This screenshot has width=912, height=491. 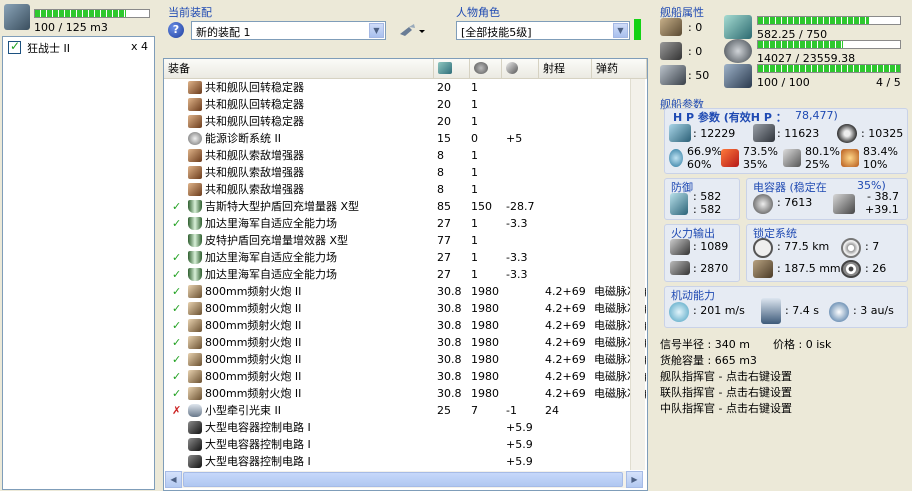 What do you see at coordinates (481, 68) in the screenshot?
I see `powergrid-icon` at bounding box center [481, 68].